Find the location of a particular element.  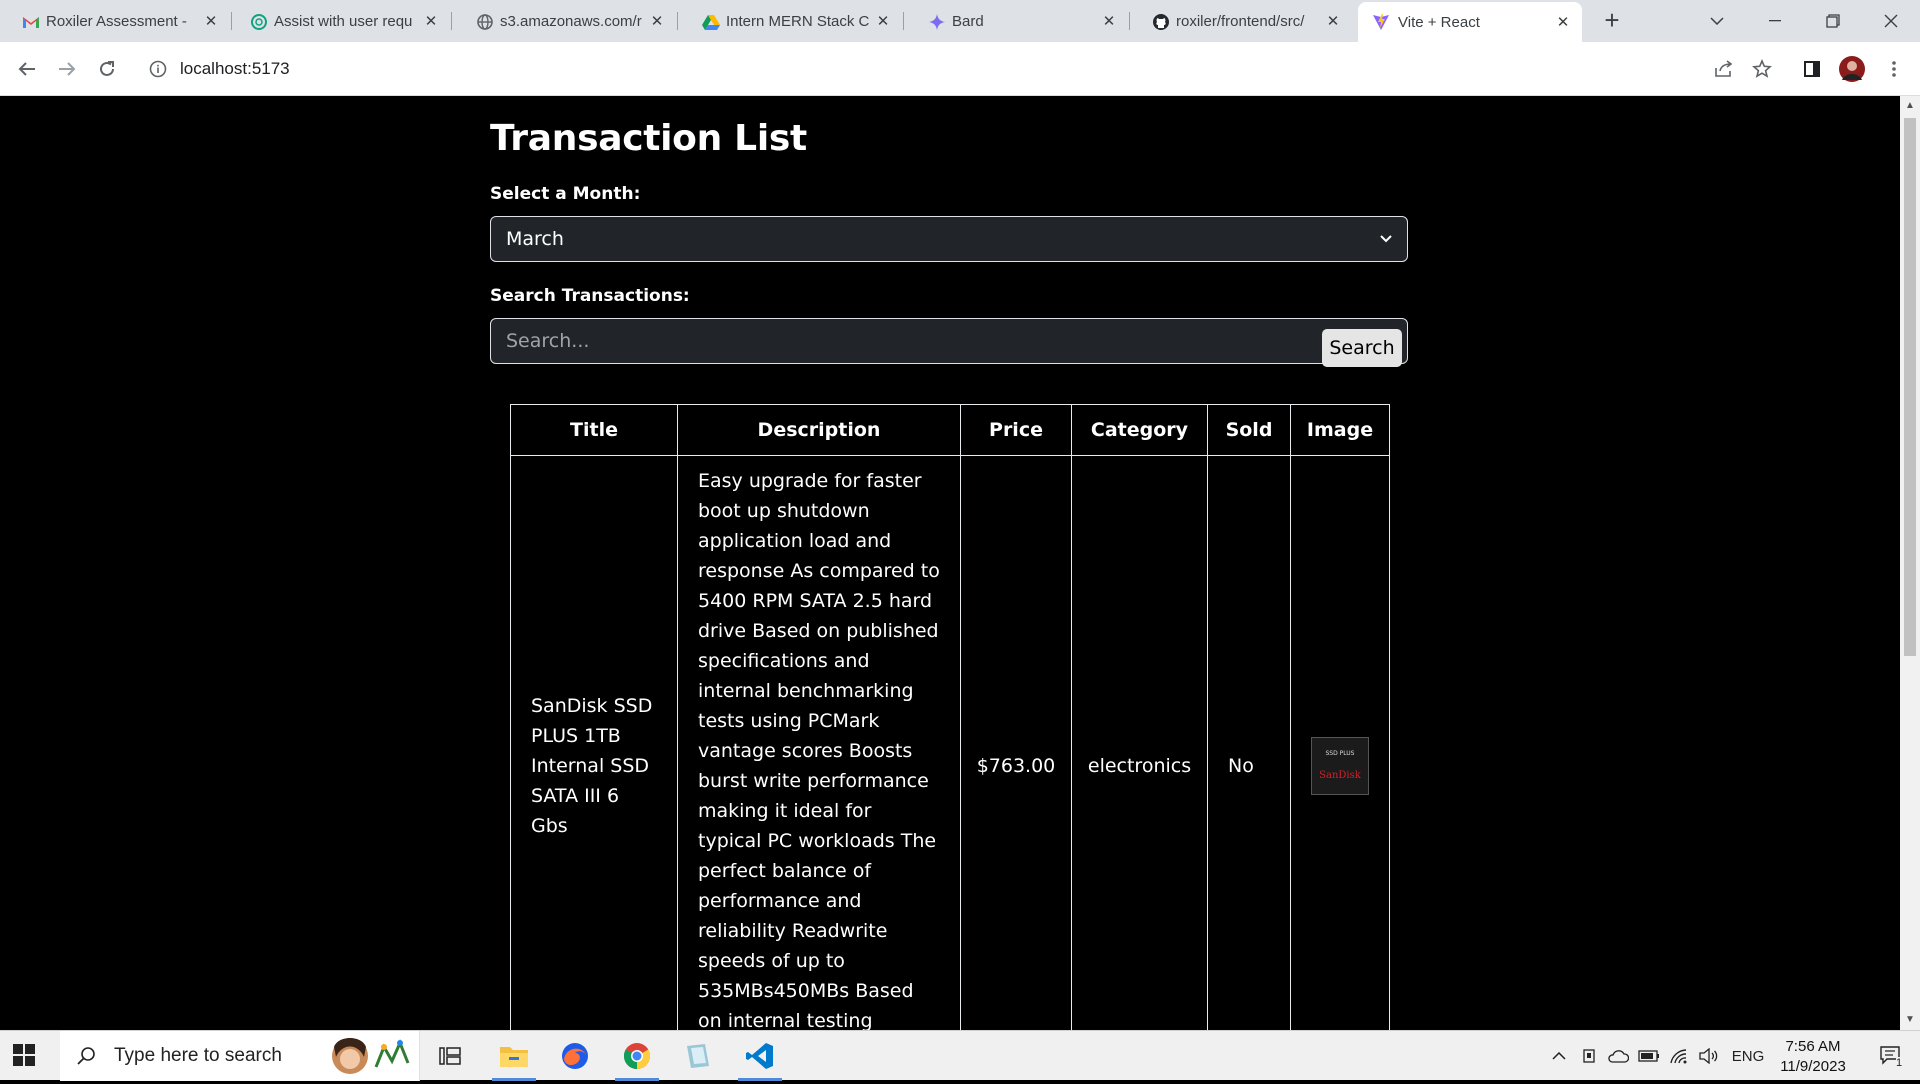

share-button is located at coordinates (1724, 69).